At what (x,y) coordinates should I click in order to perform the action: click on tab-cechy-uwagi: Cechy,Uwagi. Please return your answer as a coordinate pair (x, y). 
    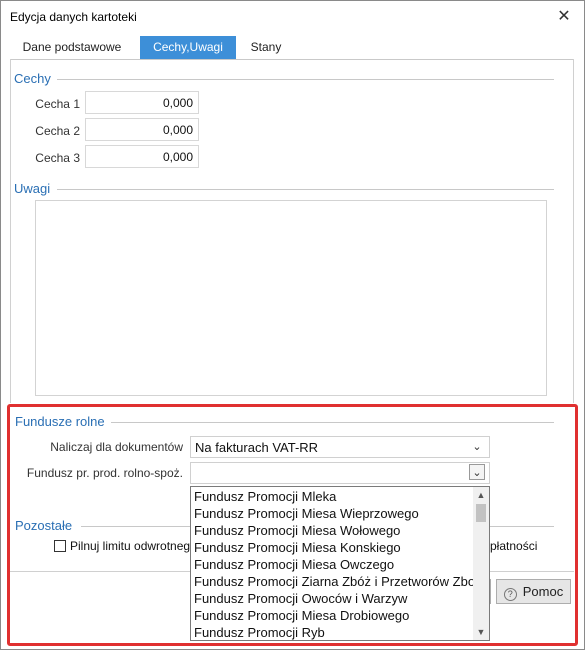
    Looking at the image, I should click on (188, 48).